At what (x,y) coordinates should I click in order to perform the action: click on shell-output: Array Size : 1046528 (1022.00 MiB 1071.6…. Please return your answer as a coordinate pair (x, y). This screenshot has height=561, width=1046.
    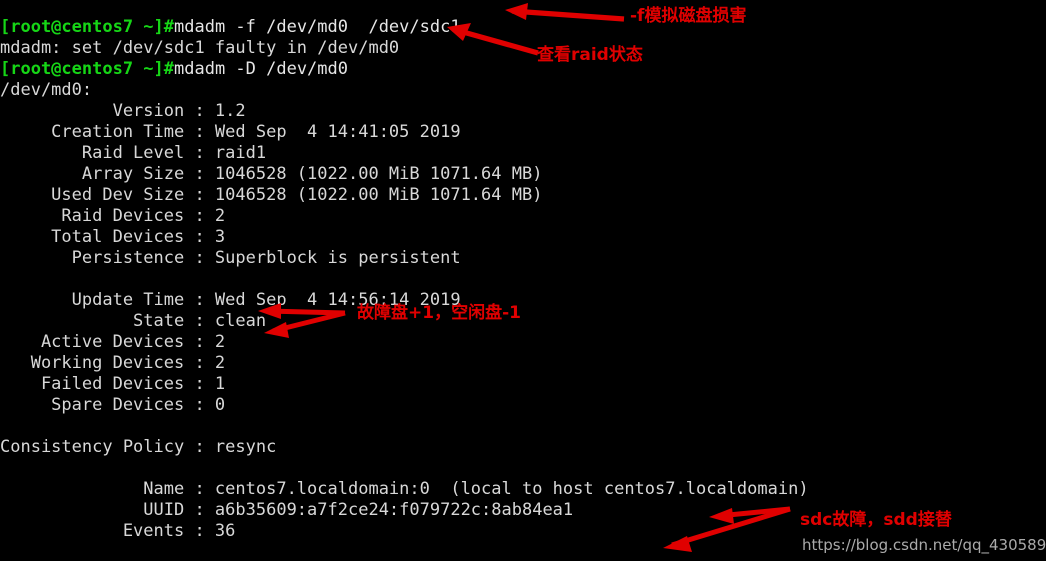
    Looking at the image, I should click on (271, 174).